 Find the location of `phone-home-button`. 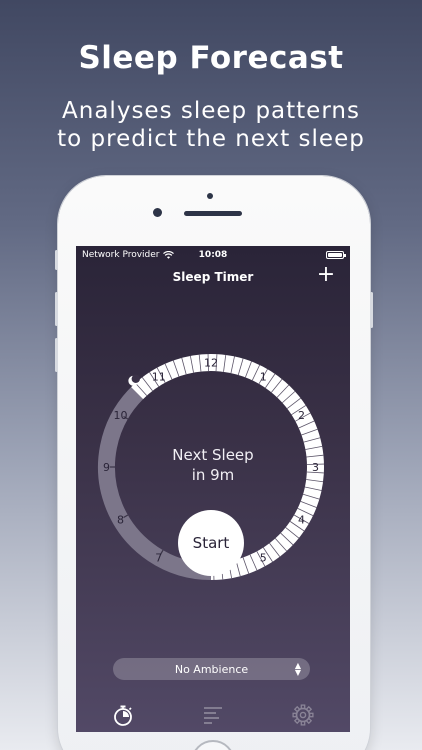

phone-home-button is located at coordinates (213, 745).